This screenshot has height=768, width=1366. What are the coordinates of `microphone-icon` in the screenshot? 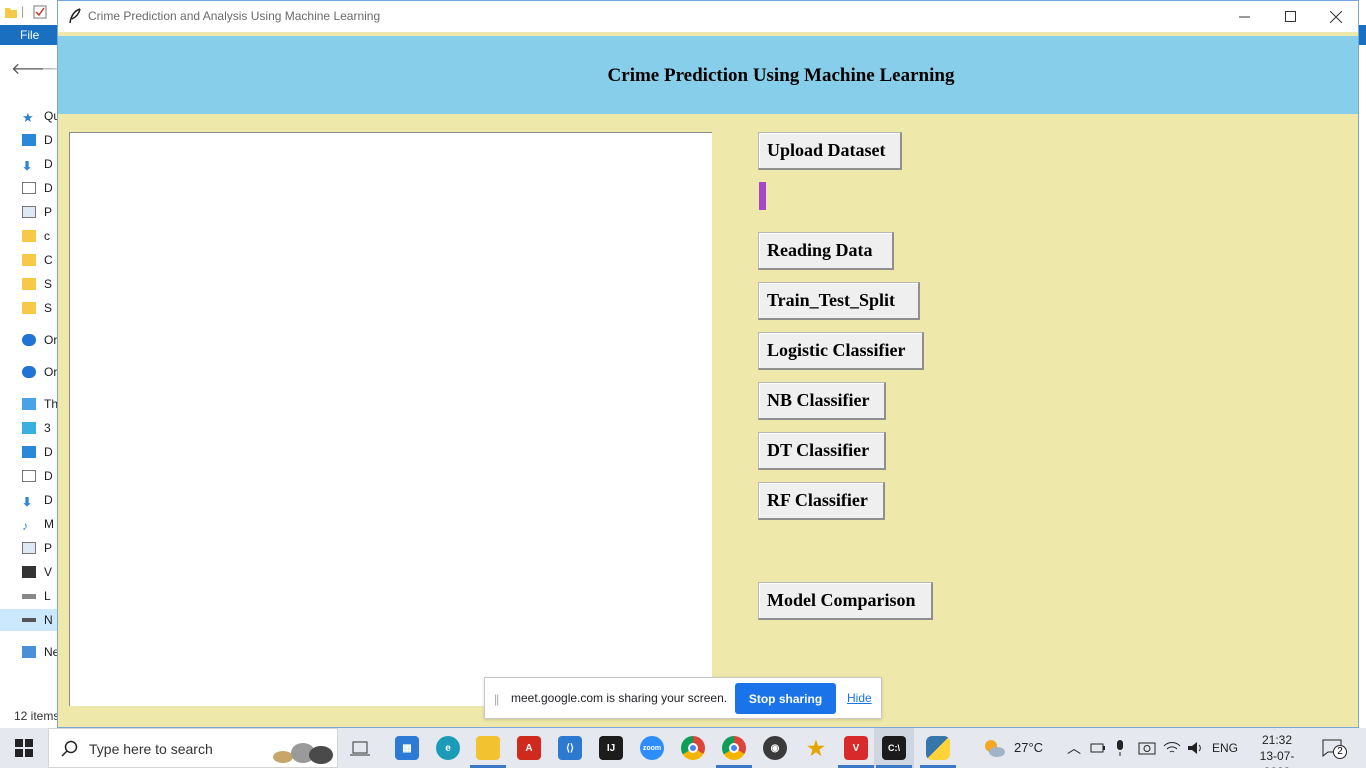 It's located at (1120, 748).